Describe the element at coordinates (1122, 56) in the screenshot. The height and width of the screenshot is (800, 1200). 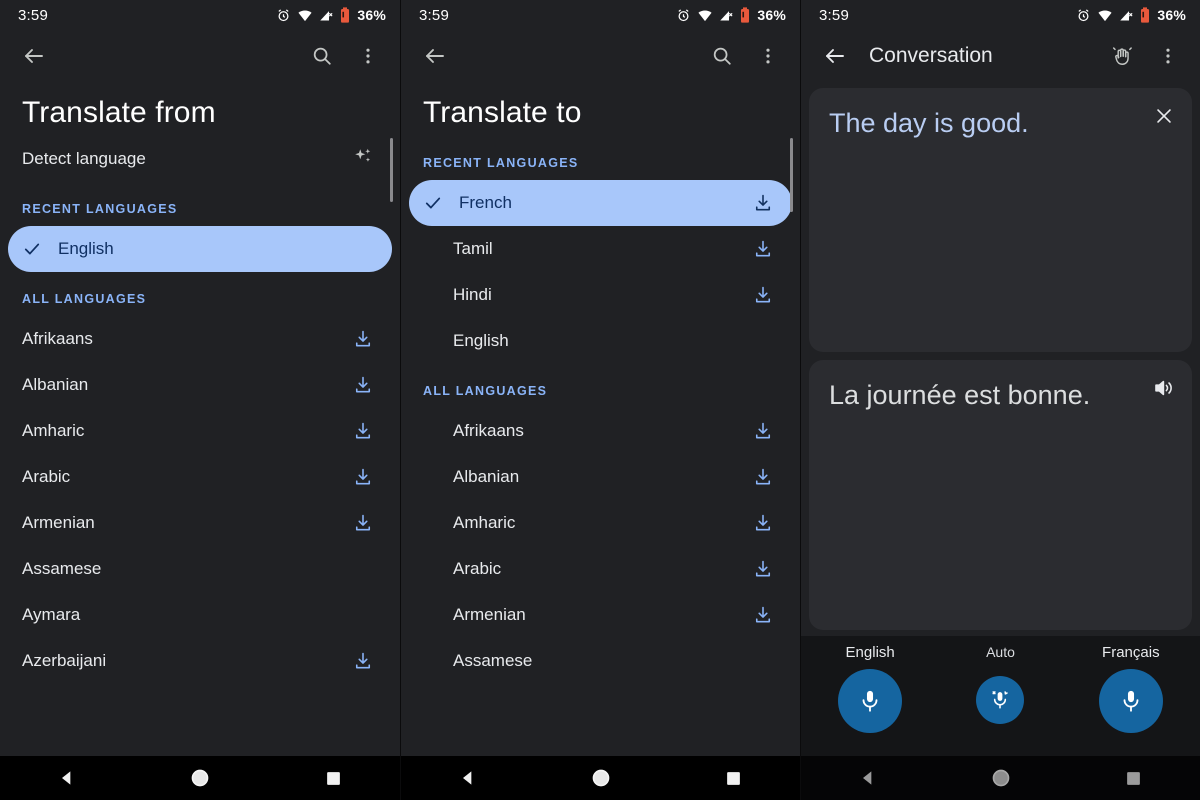
I see `waving-hand-icon` at that location.